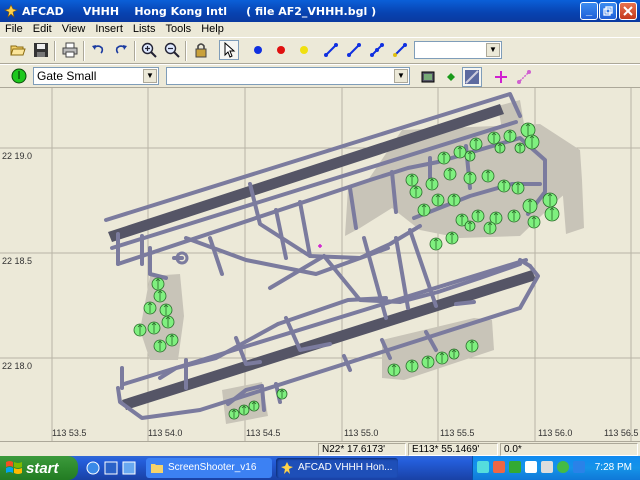 This screenshot has width=640, height=480. Describe the element at coordinates (201, 50) in the screenshot. I see `lock-button` at that location.